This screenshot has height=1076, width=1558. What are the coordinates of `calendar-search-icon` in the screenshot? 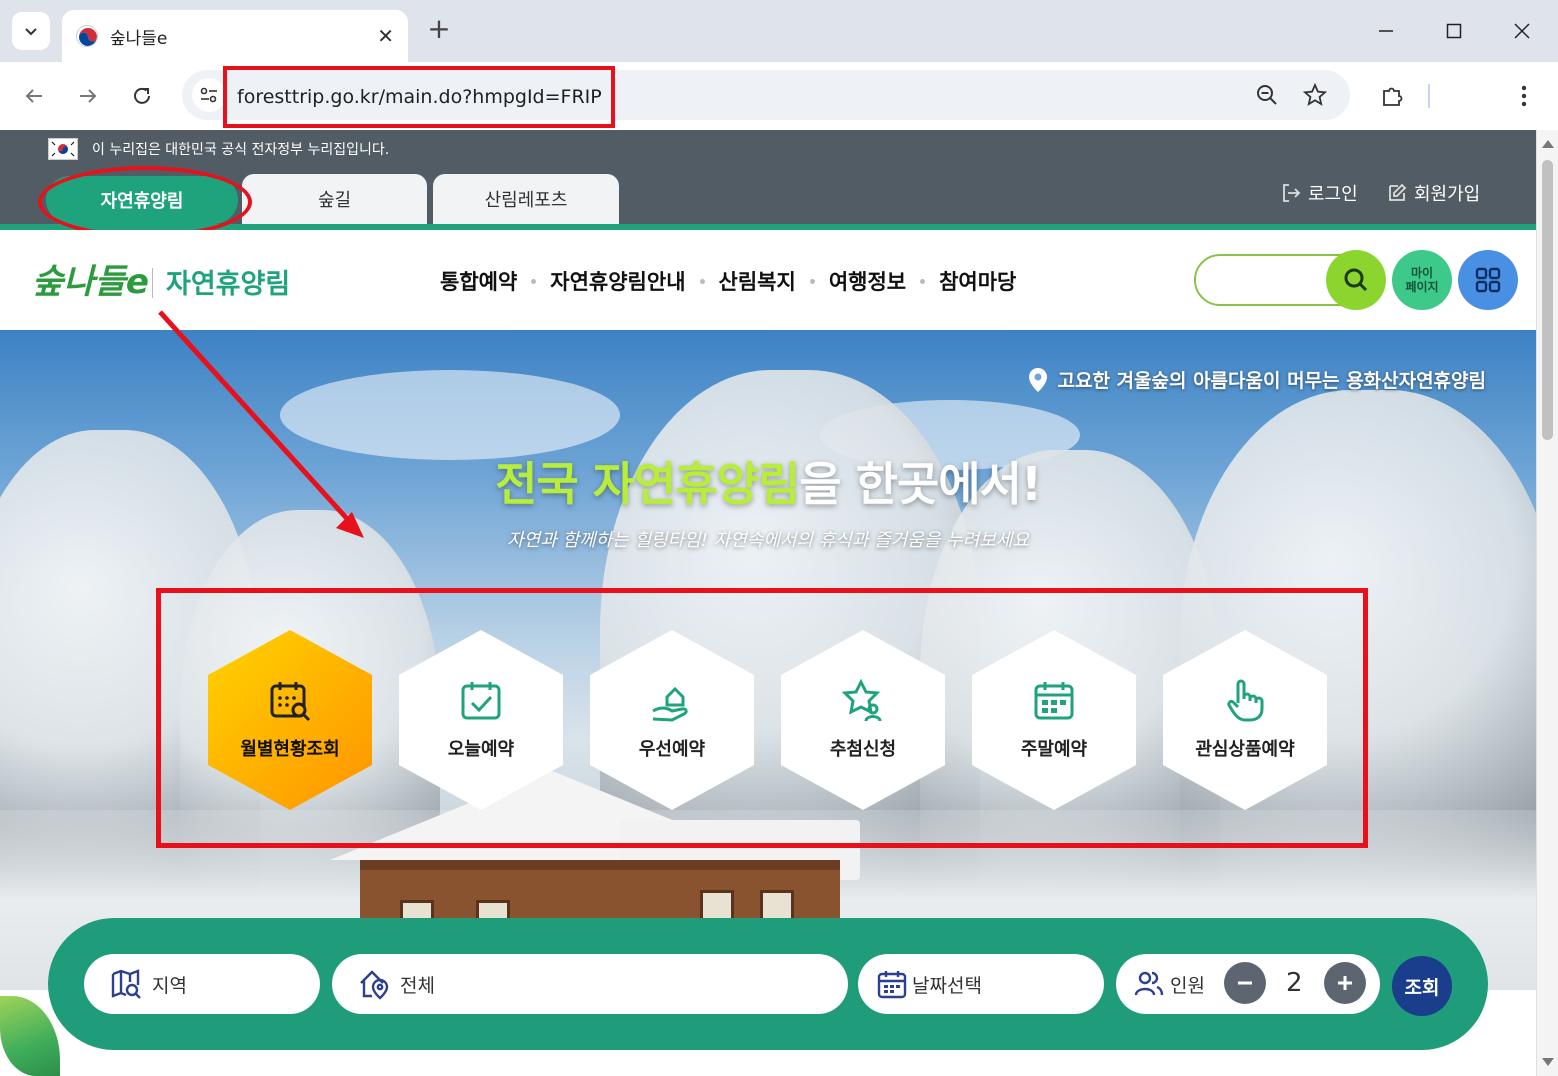 It's located at (290, 702).